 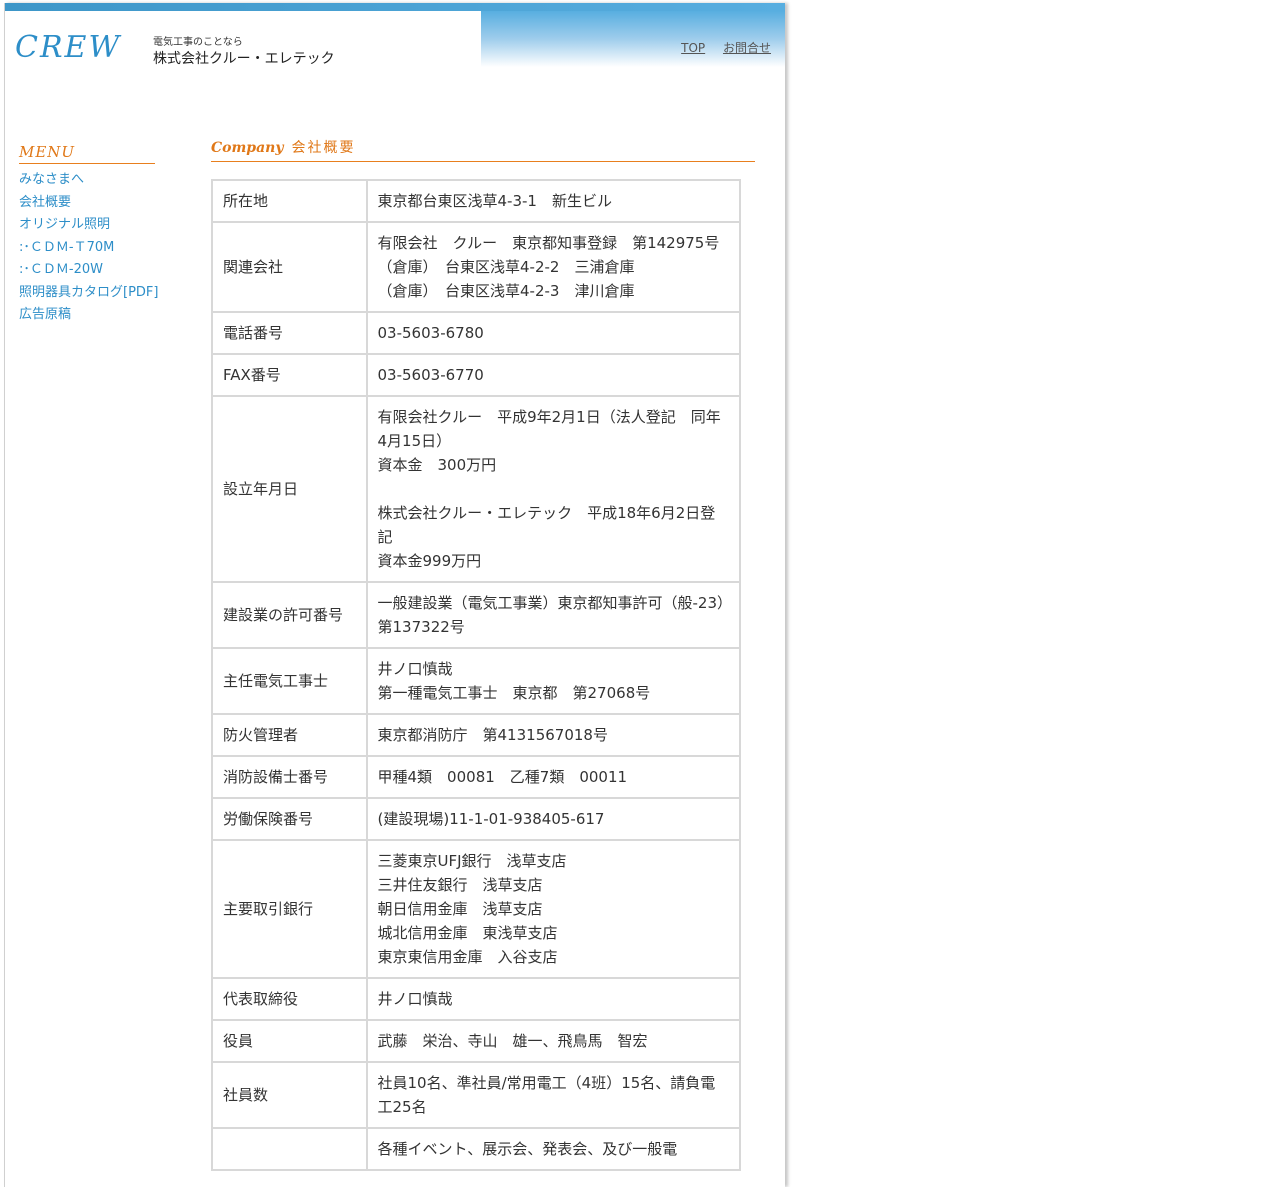 What do you see at coordinates (289, 819) in the screenshot?
I see `row-label: 労働保険番号` at bounding box center [289, 819].